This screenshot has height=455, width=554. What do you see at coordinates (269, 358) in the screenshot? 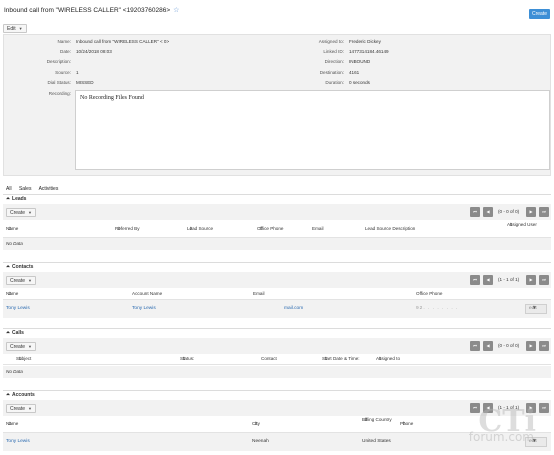
I see `col-contact: Contact` at bounding box center [269, 358].